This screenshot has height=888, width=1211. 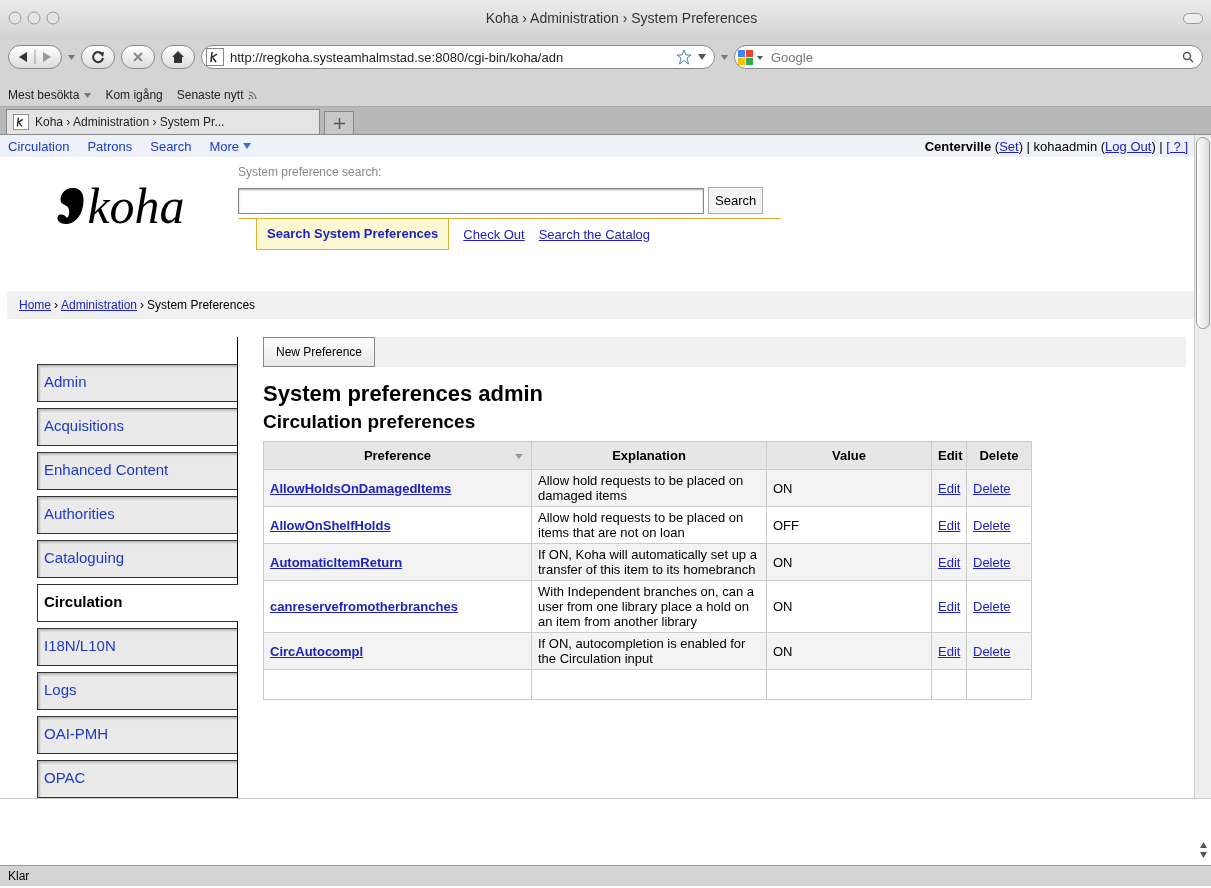 I want to click on sidebar-item: Enhanced Content, so click(x=137, y=471).